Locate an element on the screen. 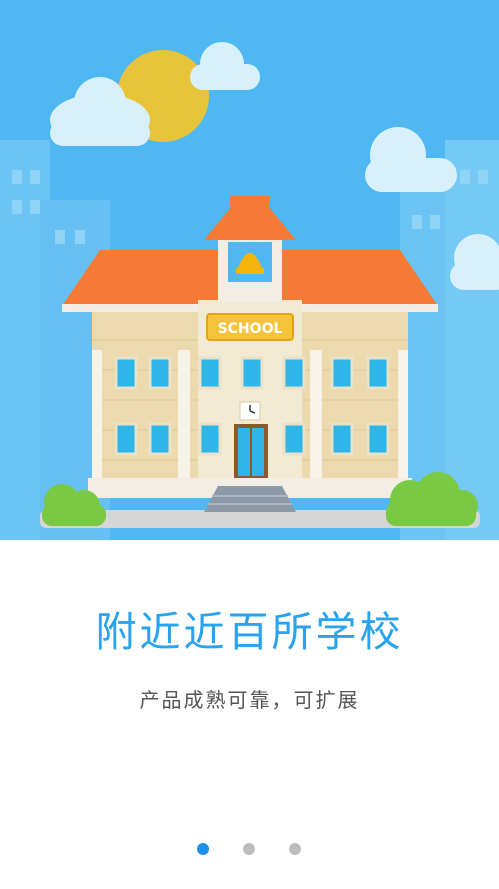 The height and width of the screenshot is (889, 499). school-sign-text: SCHOOL is located at coordinates (250, 329).